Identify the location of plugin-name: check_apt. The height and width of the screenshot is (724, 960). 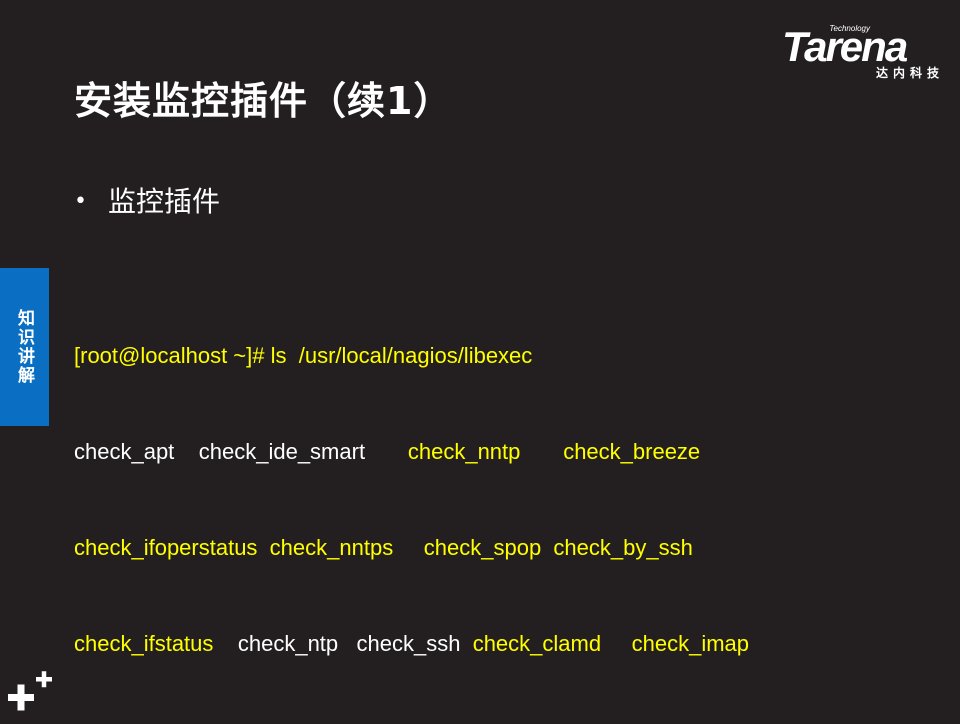
(124, 451).